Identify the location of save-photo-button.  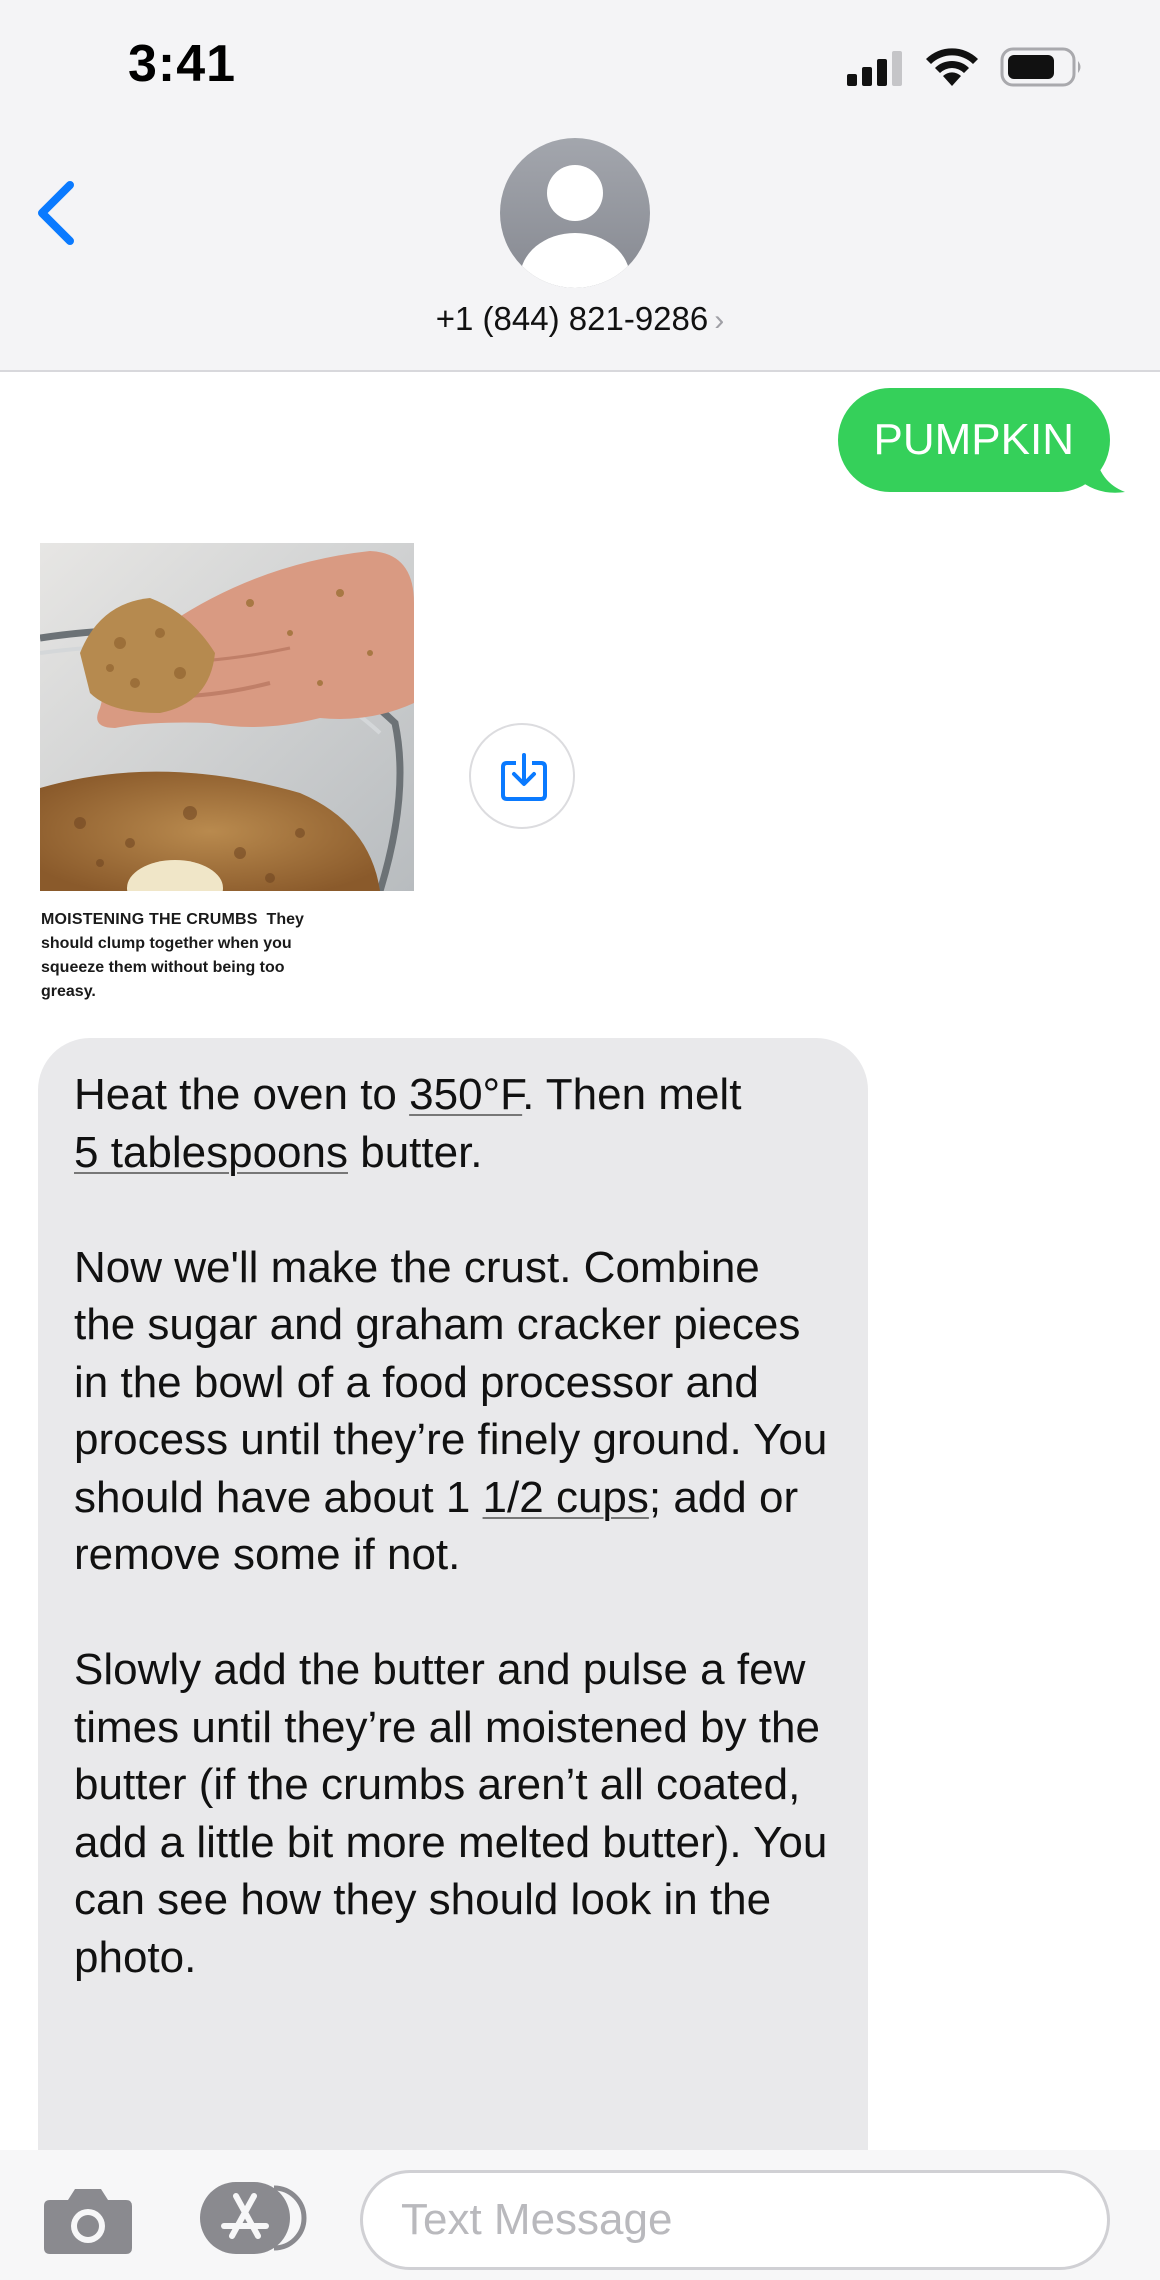
(522, 776).